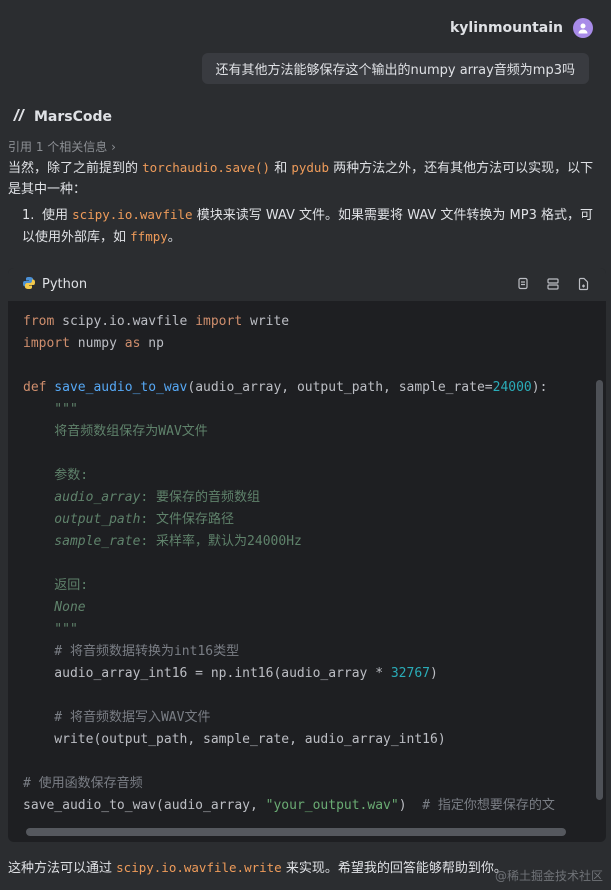 This screenshot has width=611, height=890. I want to click on code-token: 24000, so click(512, 387).